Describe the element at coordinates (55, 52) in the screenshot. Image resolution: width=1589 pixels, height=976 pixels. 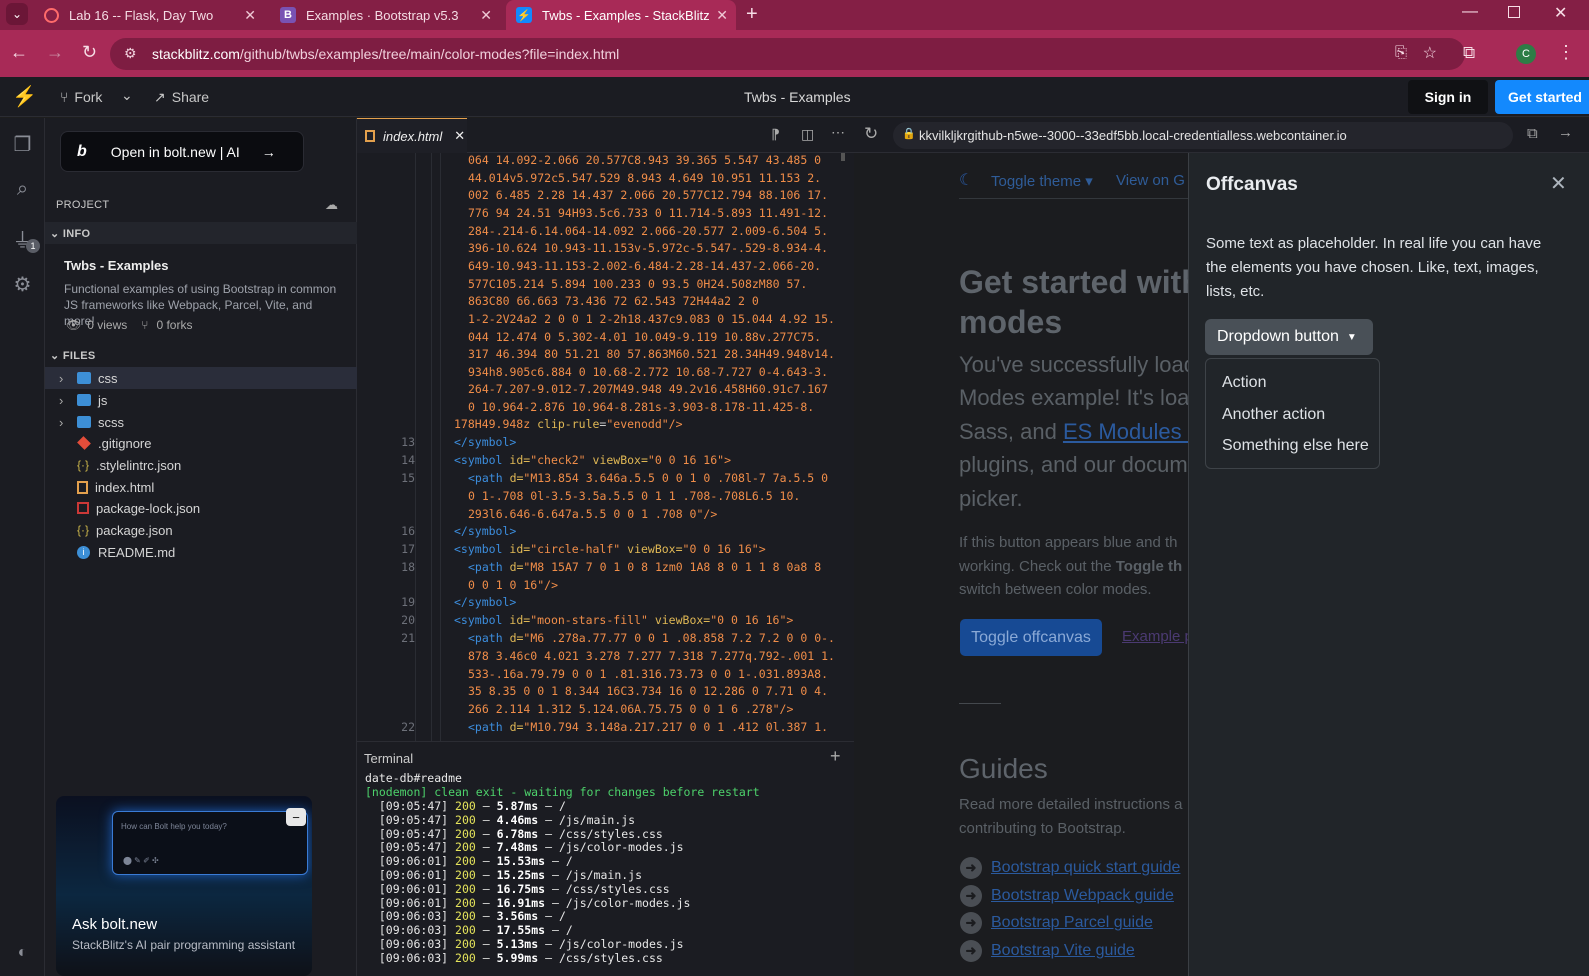
I see `forward-icon: →` at that location.